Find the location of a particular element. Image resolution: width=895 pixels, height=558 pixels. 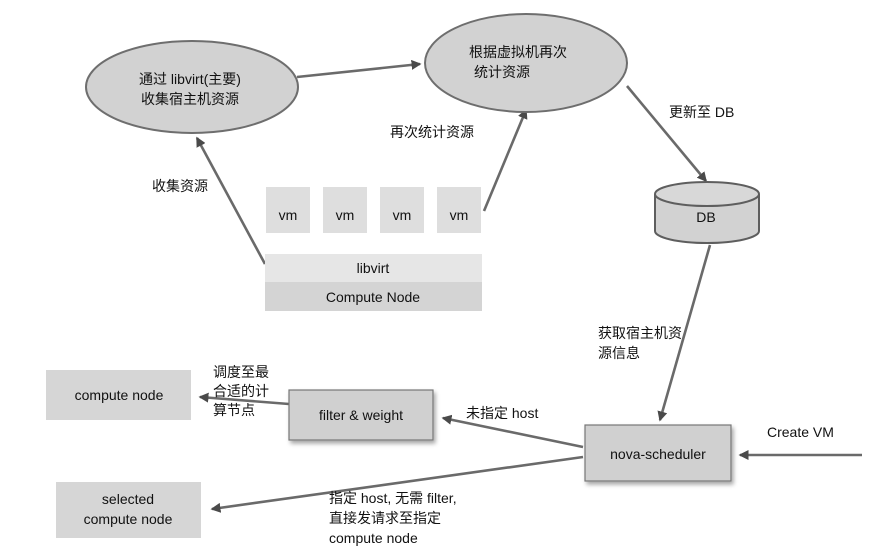

recount-line2: 统计资源 is located at coordinates (502, 72).